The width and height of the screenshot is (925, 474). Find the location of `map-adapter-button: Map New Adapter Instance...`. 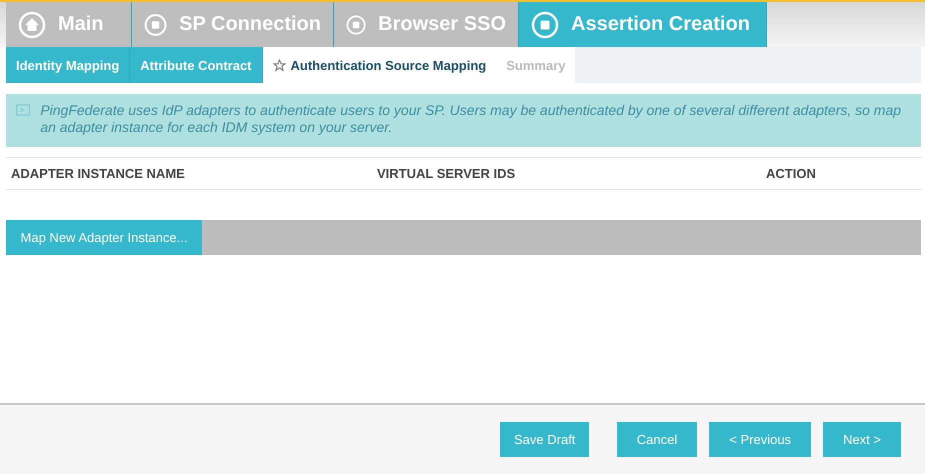

map-adapter-button: Map New Adapter Instance... is located at coordinates (104, 237).